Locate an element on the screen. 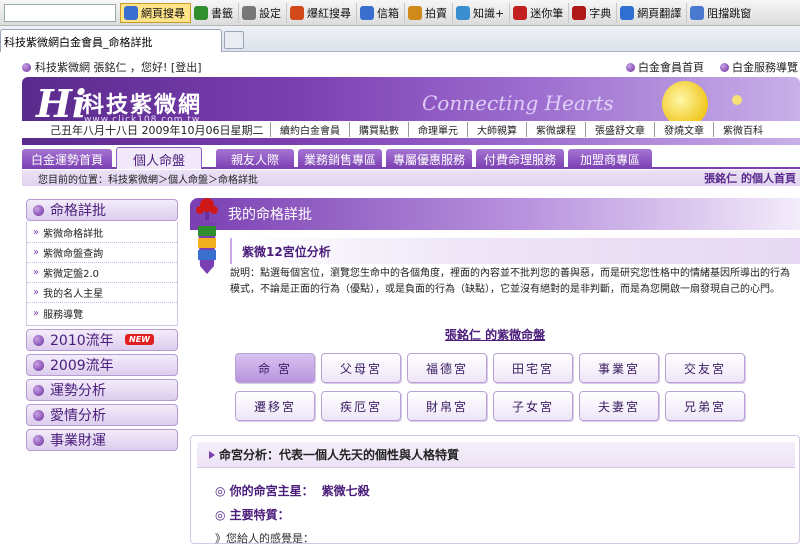 The height and width of the screenshot is (544, 800). chart-title-link: 張銘仁 的紫微命盤 is located at coordinates (495, 334).